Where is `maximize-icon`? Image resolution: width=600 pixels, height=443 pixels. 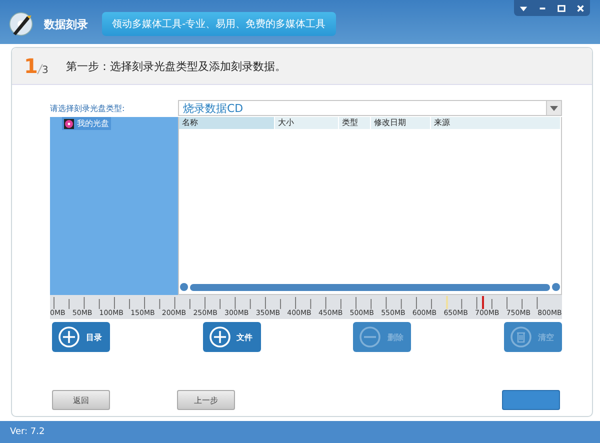 maximize-icon is located at coordinates (561, 8).